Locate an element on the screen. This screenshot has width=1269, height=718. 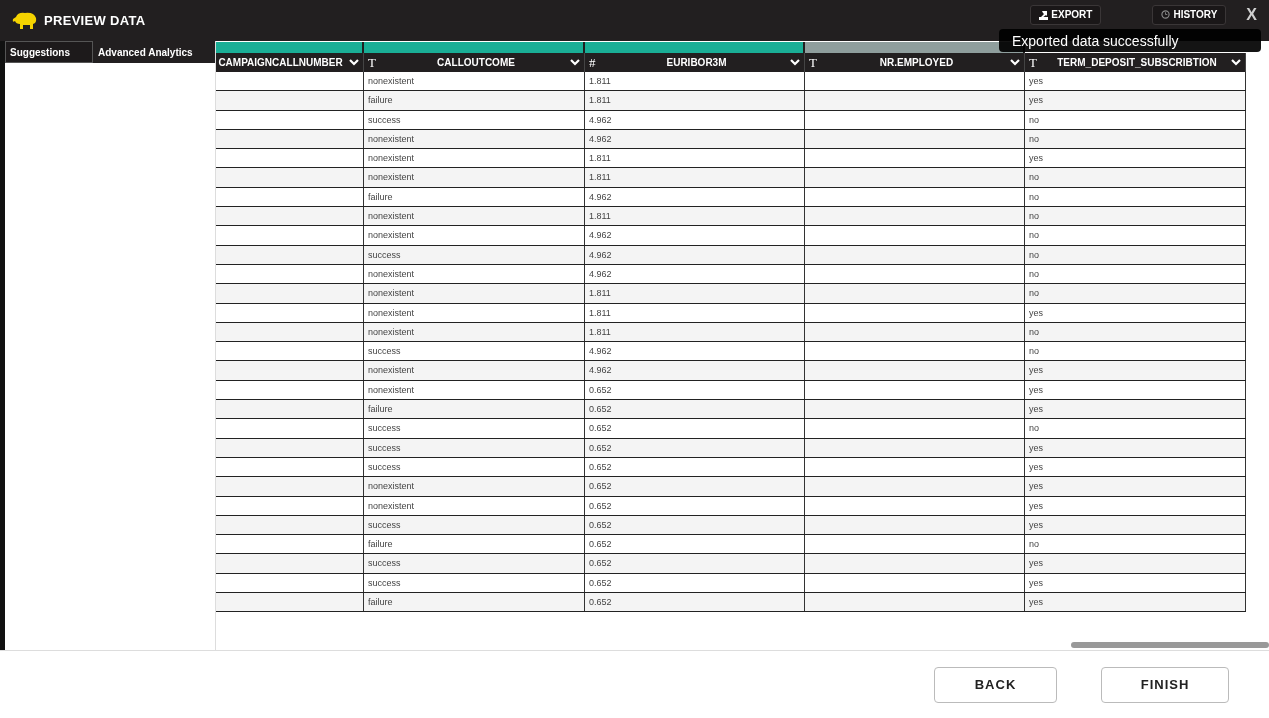
export-button: EXPORT is located at coordinates (1066, 14).